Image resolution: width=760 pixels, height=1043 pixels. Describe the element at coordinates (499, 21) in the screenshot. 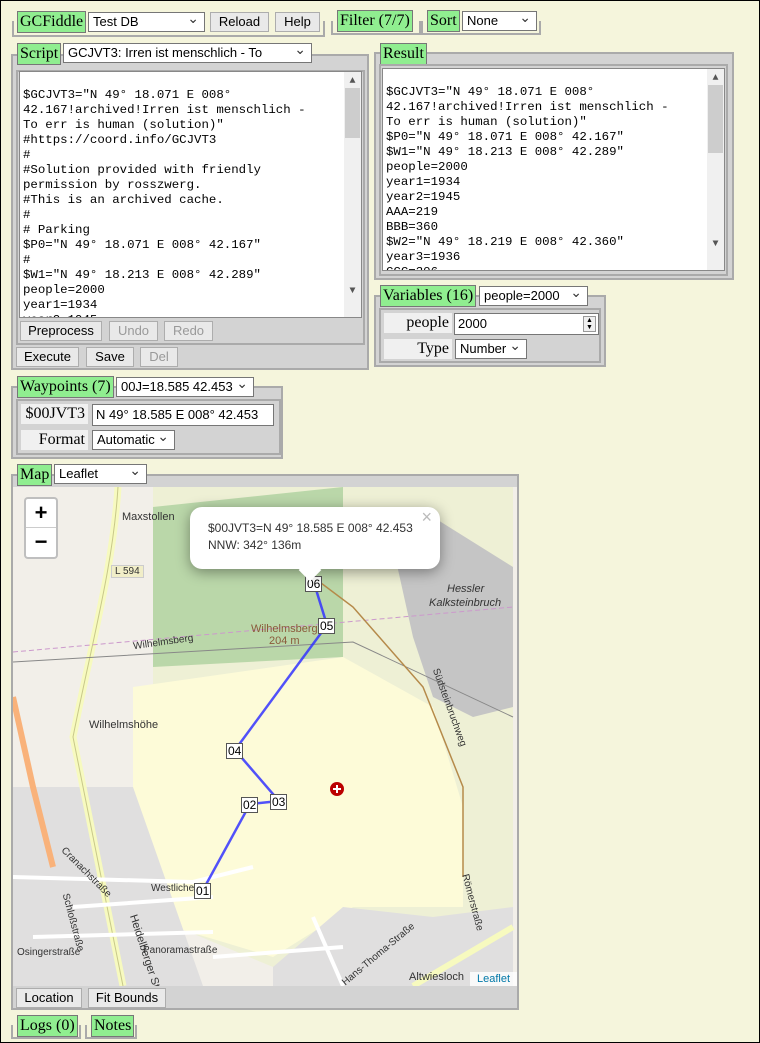

I see `sort-select: None` at that location.